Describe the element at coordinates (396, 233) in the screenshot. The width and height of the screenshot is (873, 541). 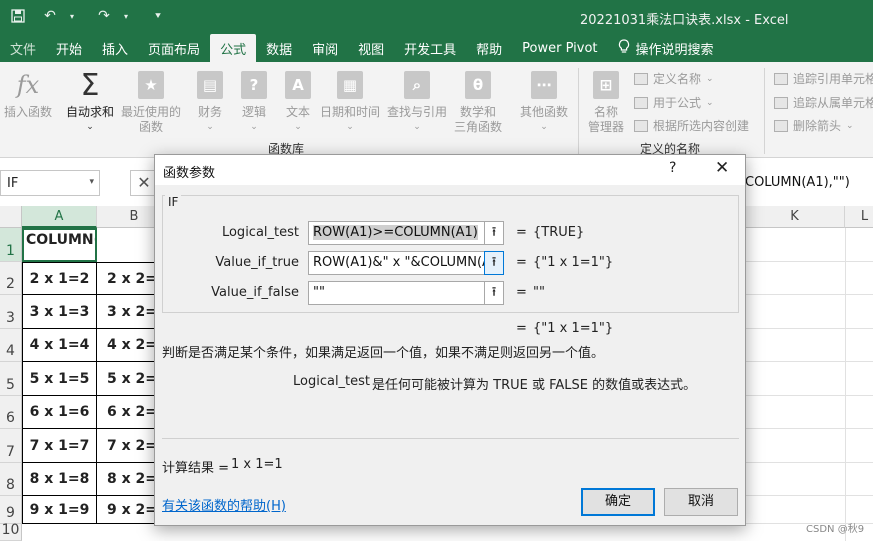
I see `logical-test-input: ROW(A1)>=COLUMN(A1)` at that location.